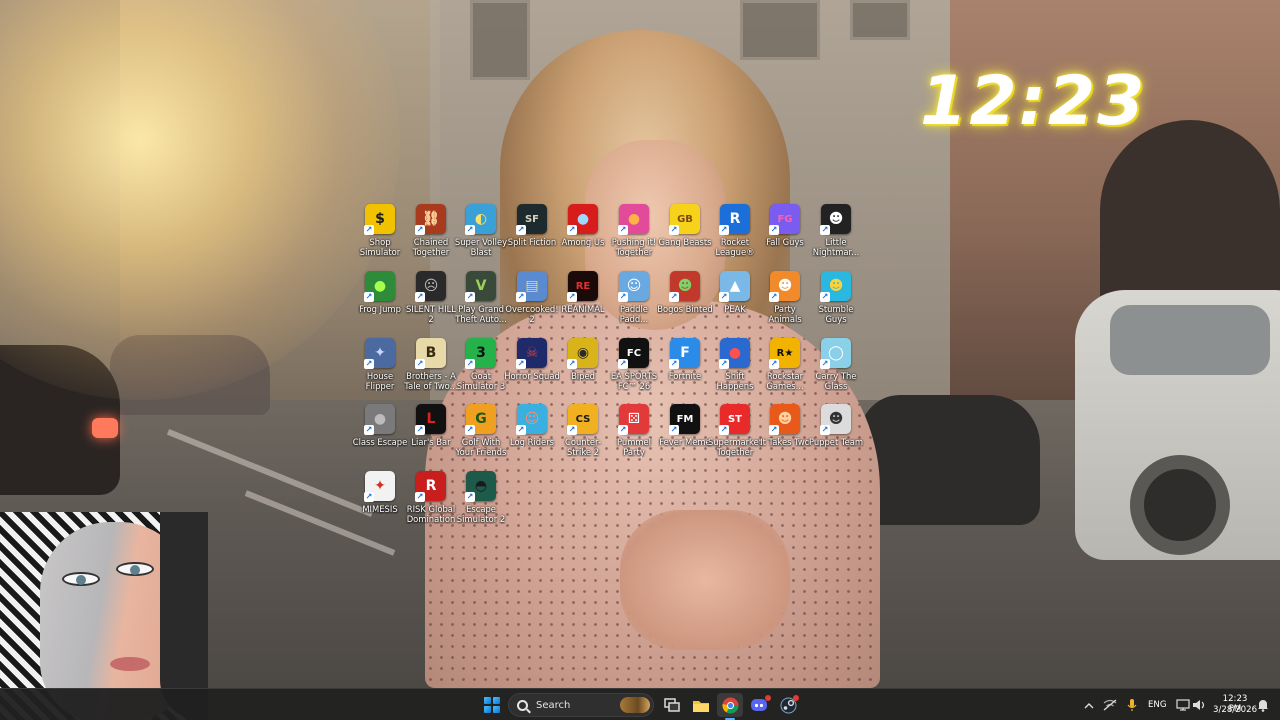 The width and height of the screenshot is (1280, 720). What do you see at coordinates (880, 20) in the screenshot?
I see `wallpaper-window` at bounding box center [880, 20].